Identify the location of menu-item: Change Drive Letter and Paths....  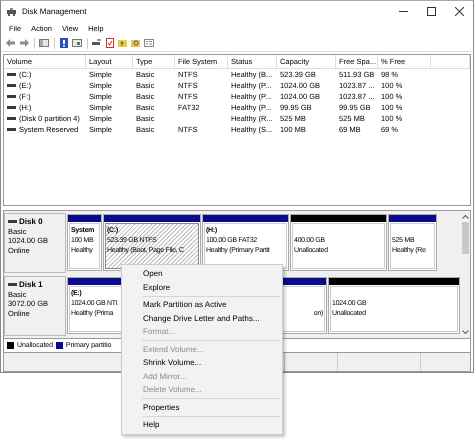
(202, 318).